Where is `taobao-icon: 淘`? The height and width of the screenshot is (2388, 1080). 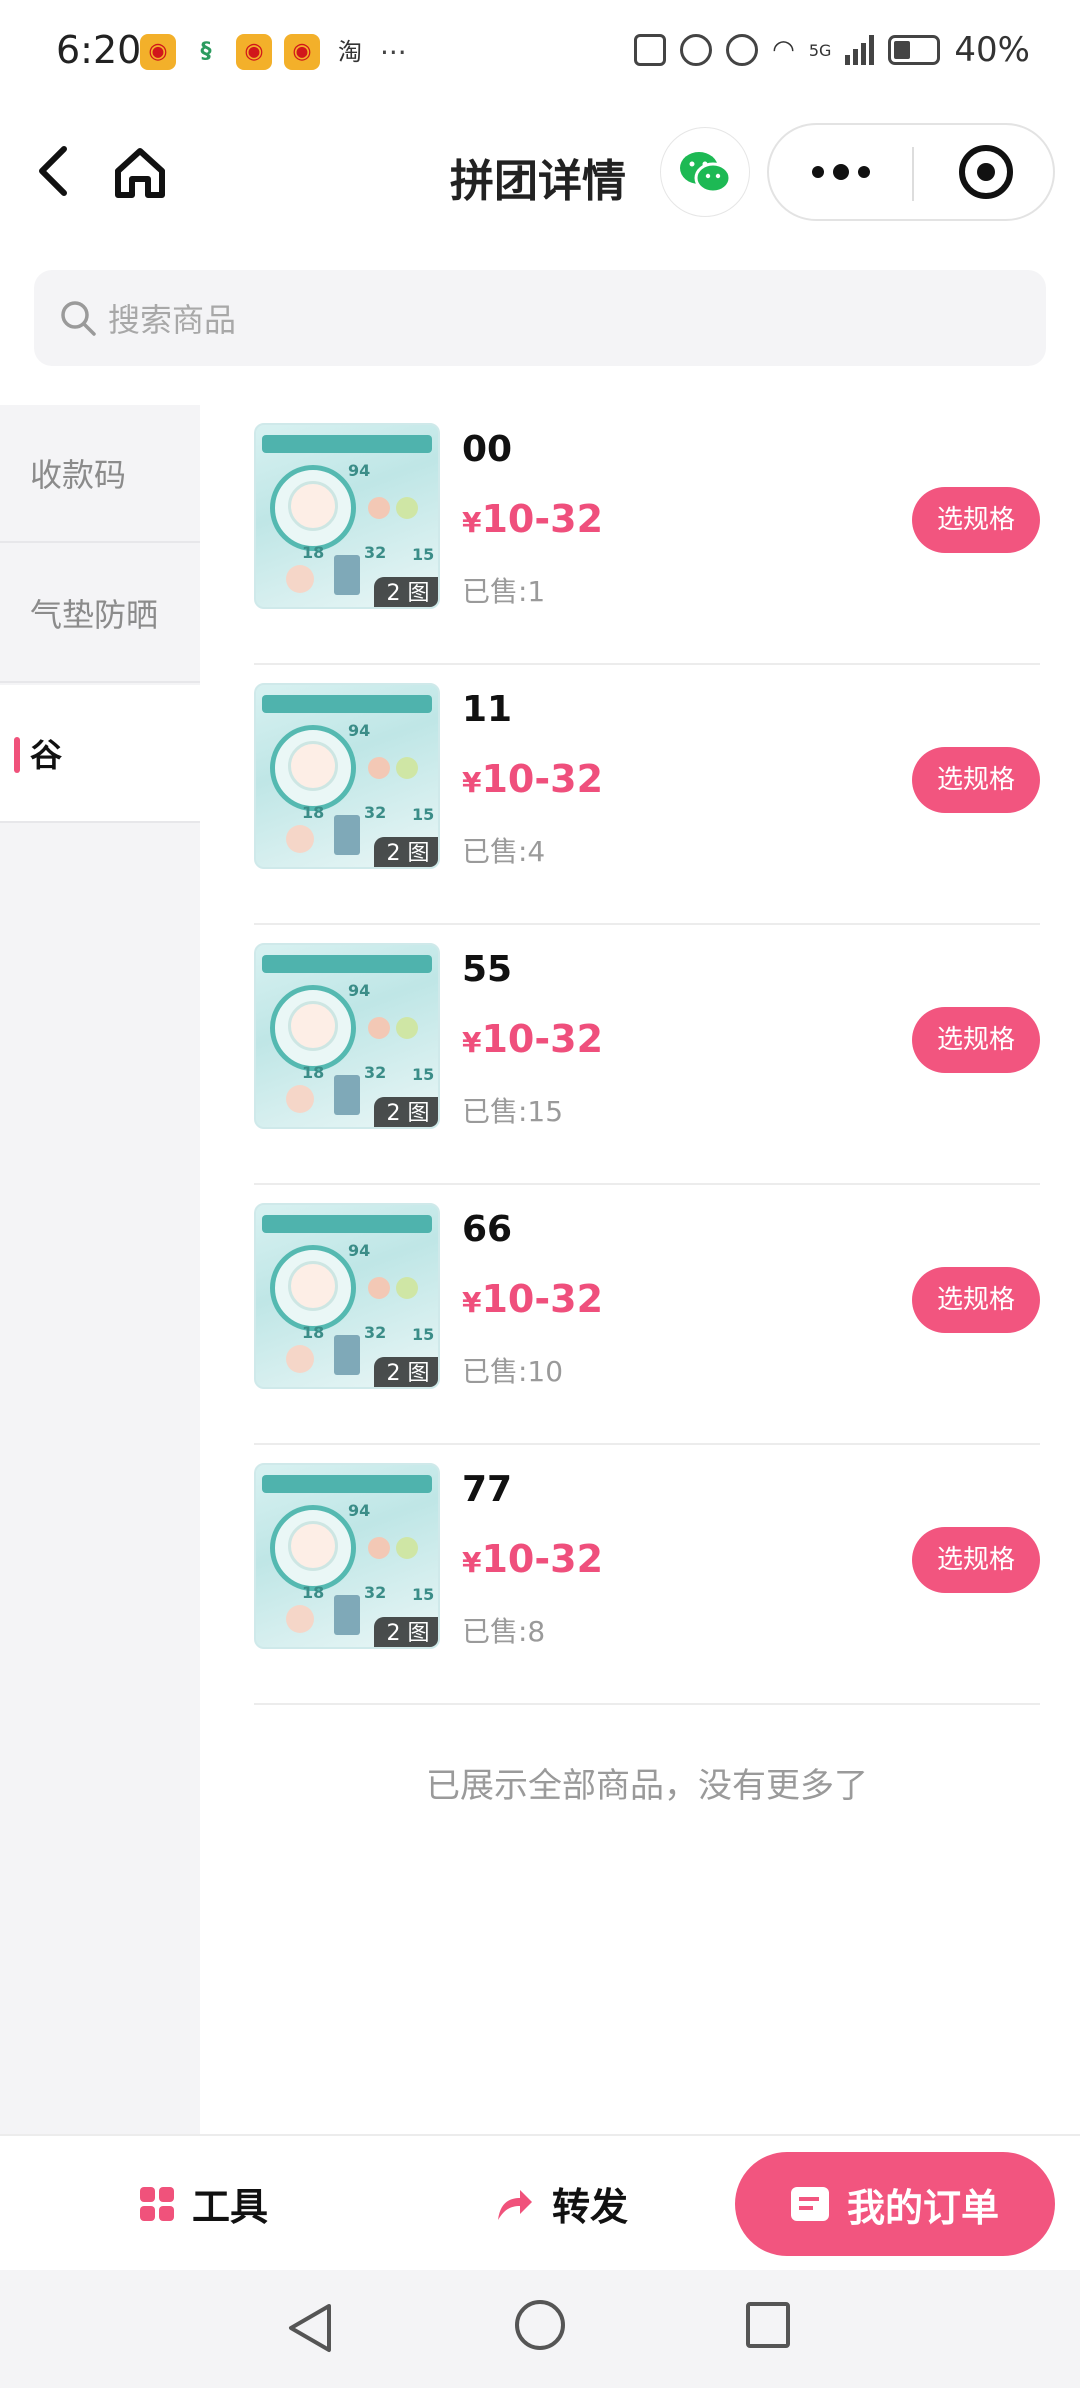
taobao-icon: 淘 is located at coordinates (350, 52).